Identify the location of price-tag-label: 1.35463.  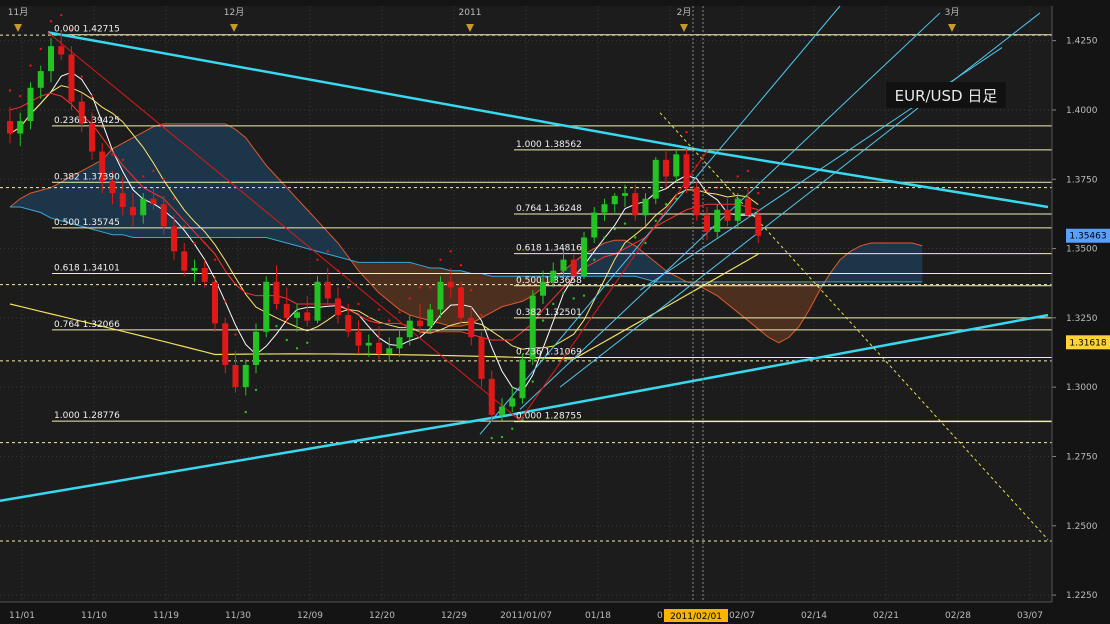
(1087, 237).